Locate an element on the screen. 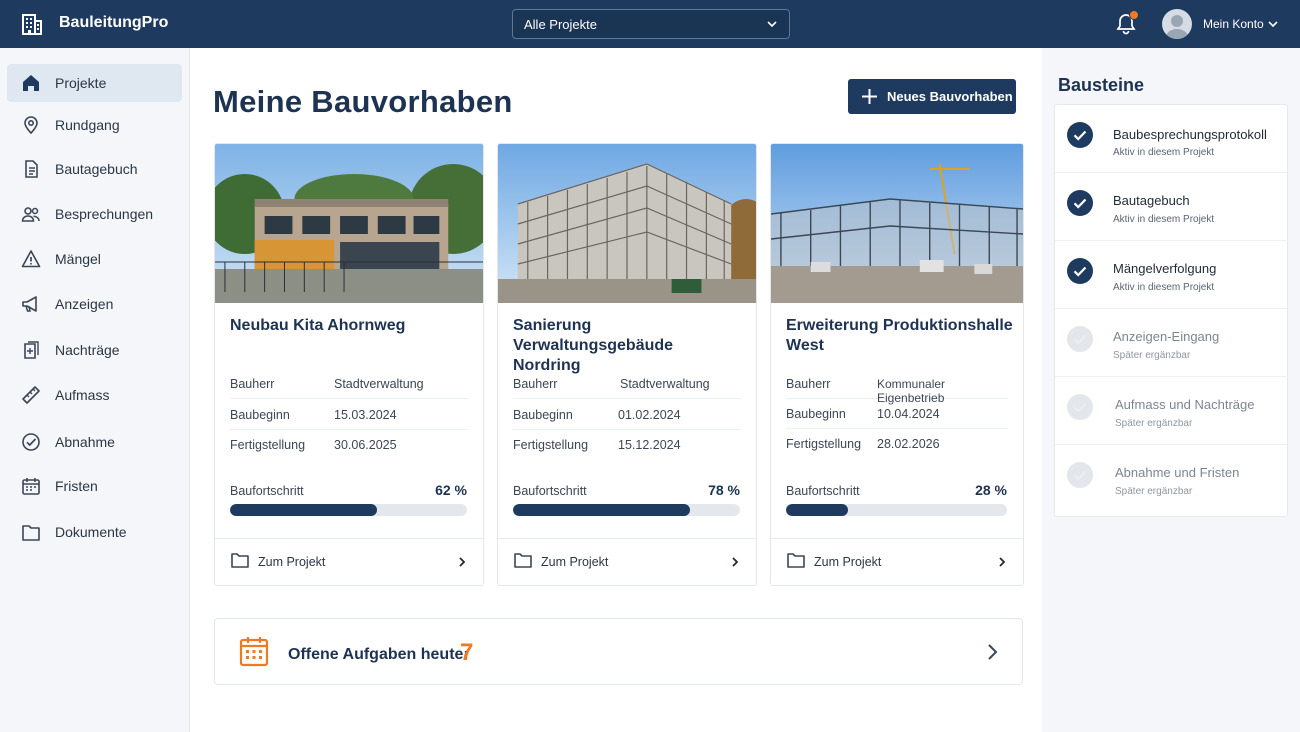 Image resolution: width=1300 pixels, height=732 pixels. info-row-baubeginn: Baubeginn 10.04.2024 is located at coordinates (897, 414).